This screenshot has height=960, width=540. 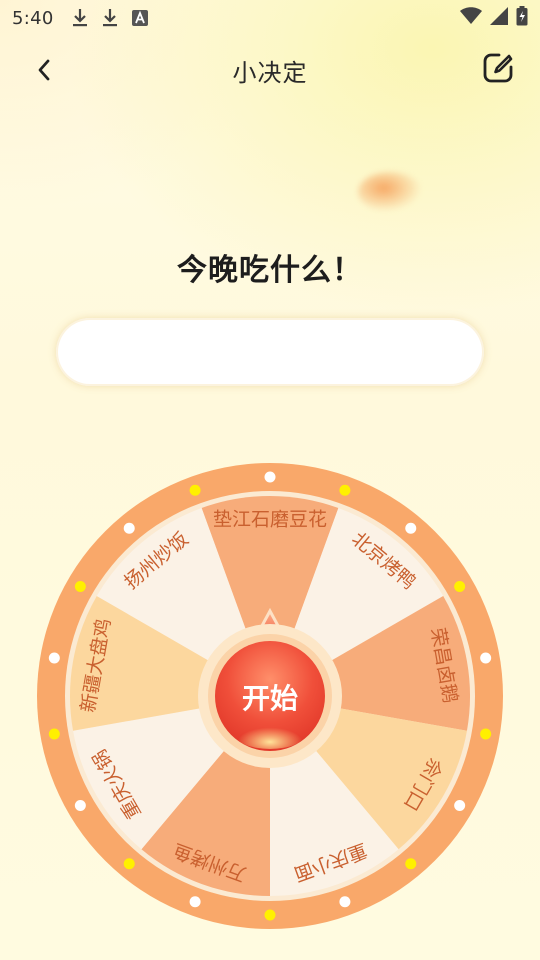 I want to click on app-bar: 小决定, so click(x=270, y=70).